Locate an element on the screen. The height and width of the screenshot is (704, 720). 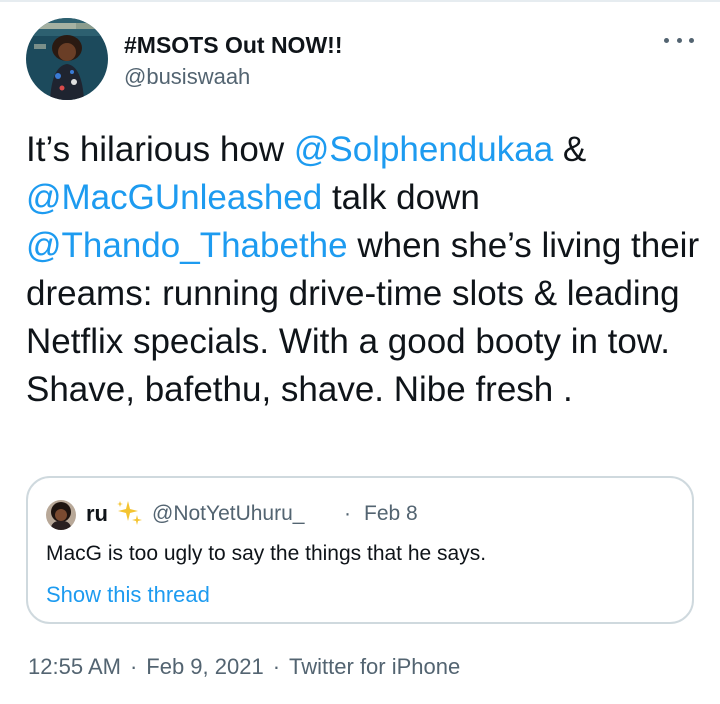
tweet-text-segment: It’s hilarious how is located at coordinates (160, 149).